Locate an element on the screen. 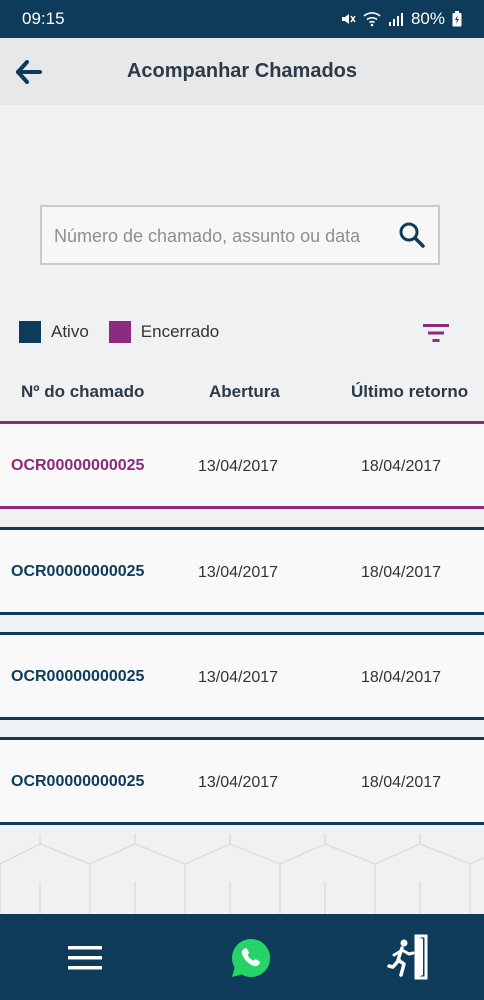 Image resolution: width=484 pixels, height=1000 pixels. search-icon is located at coordinates (412, 235).